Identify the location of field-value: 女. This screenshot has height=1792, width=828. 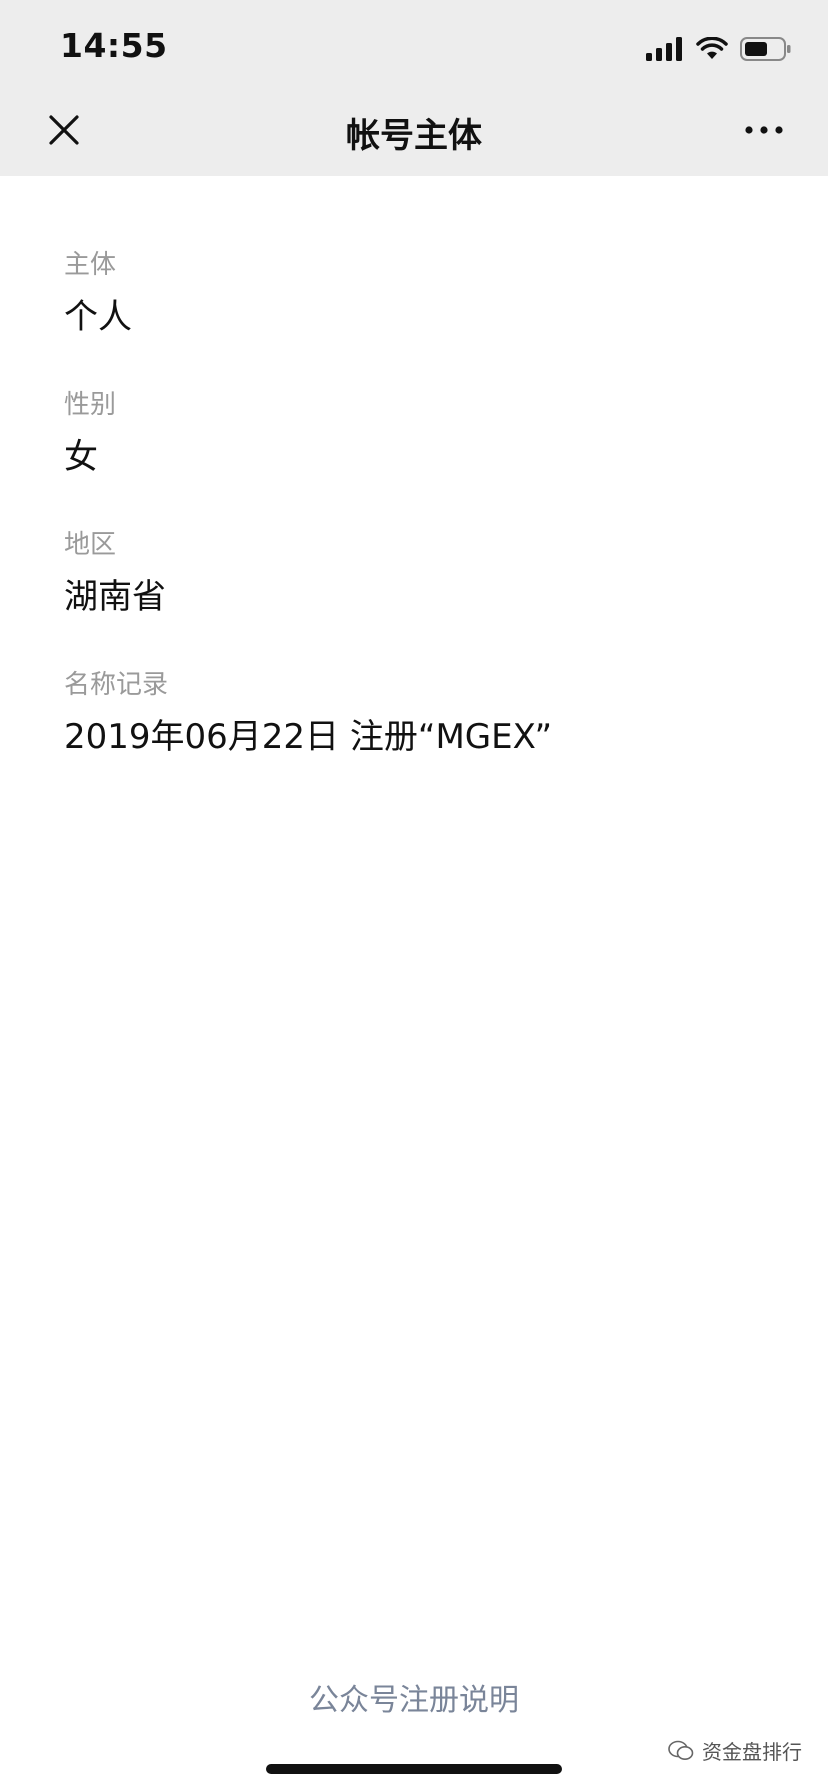
(81, 457).